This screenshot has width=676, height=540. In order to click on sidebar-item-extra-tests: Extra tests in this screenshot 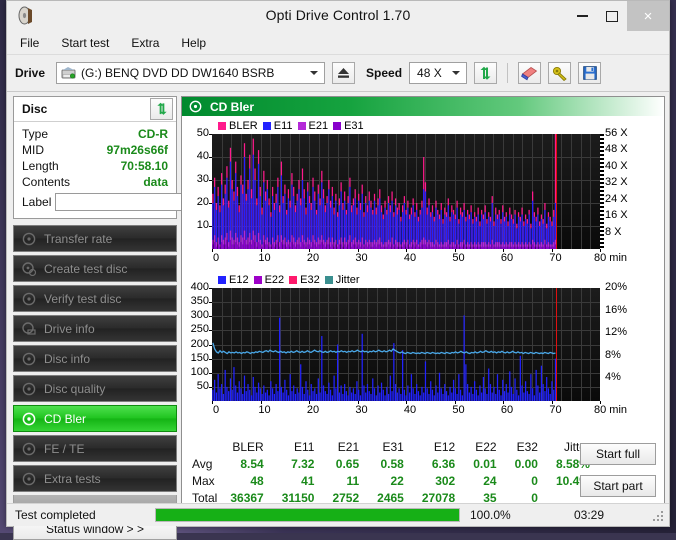, I will do `click(95, 478)`.